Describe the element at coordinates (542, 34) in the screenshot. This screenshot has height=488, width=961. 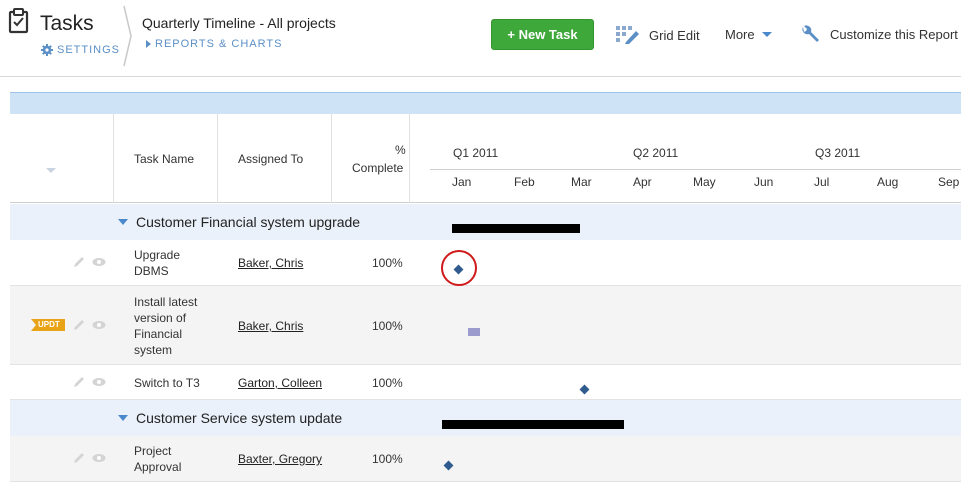
I see `new-task-button: + New Task` at that location.